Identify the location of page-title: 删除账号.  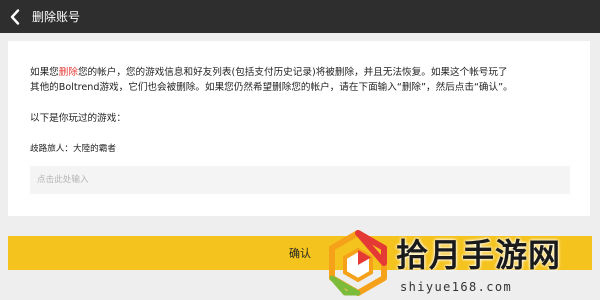
(56, 17).